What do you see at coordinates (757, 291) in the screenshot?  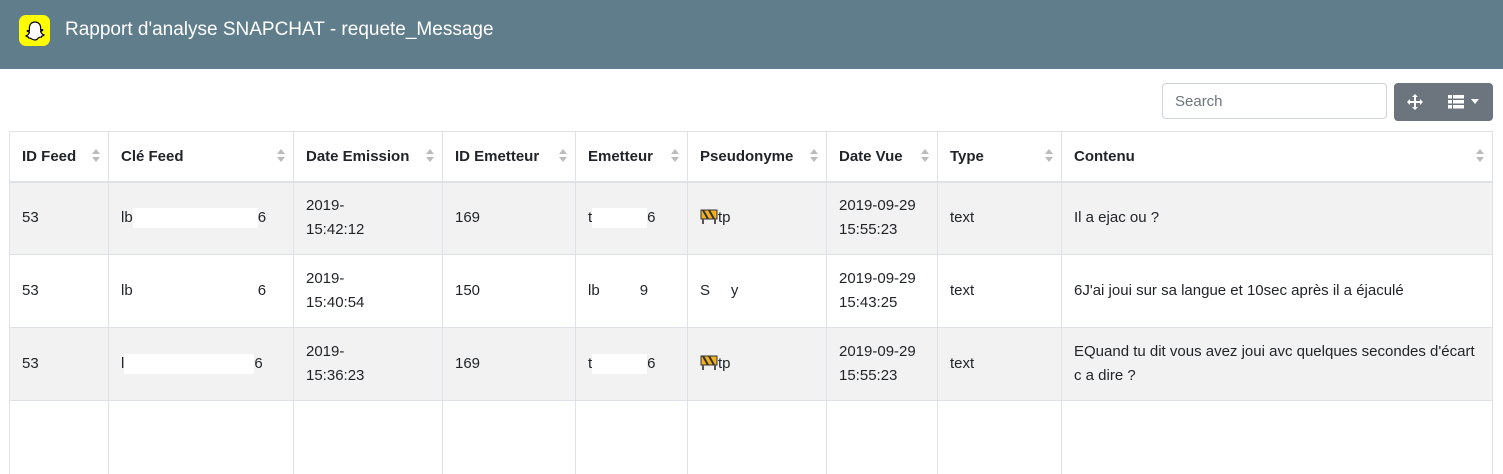 I see `cell-pseudonyme: S y` at bounding box center [757, 291].